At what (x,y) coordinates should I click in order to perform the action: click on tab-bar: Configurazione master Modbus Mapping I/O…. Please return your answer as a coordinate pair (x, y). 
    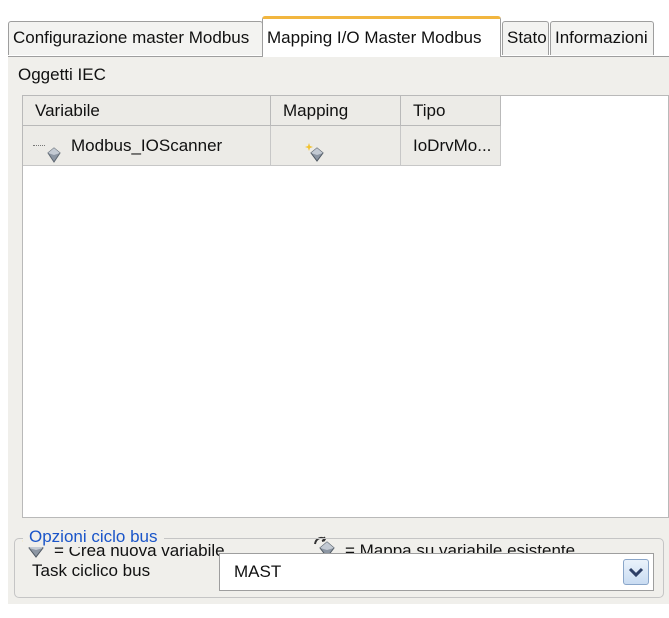
    Looking at the image, I should click on (338, 35).